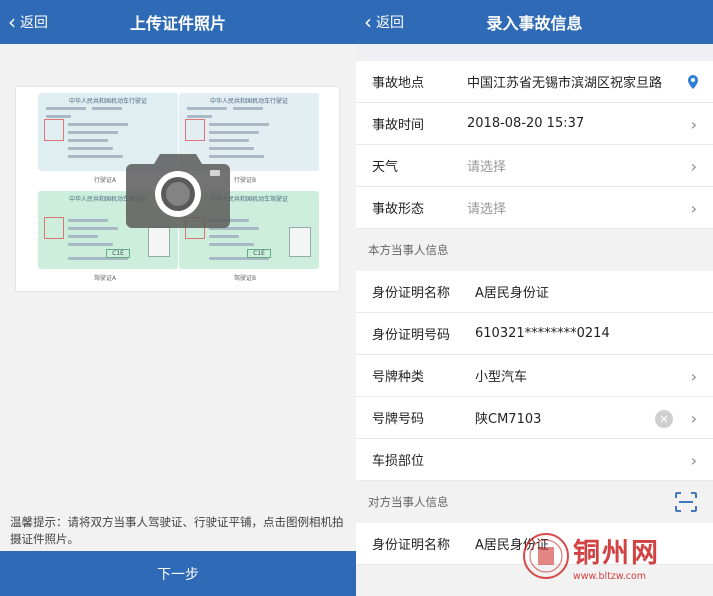 This screenshot has width=713, height=596. I want to click on id-number-value: 610321********0214, so click(542, 333).